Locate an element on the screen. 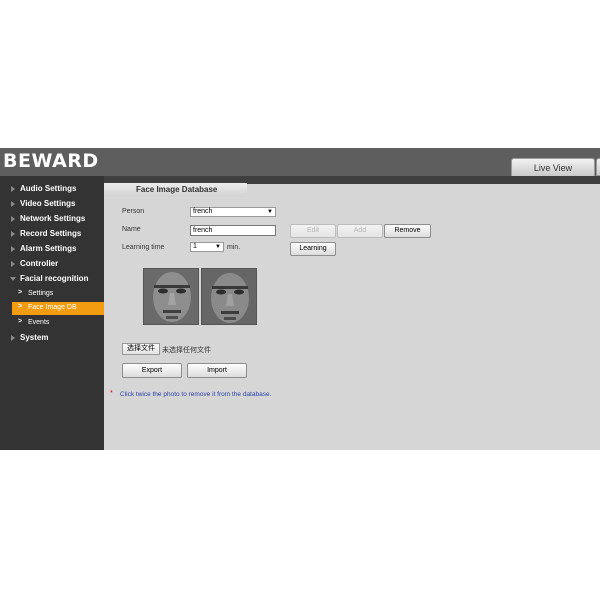  sidebar-item-network-settings: Network Settings is located at coordinates (52, 220).